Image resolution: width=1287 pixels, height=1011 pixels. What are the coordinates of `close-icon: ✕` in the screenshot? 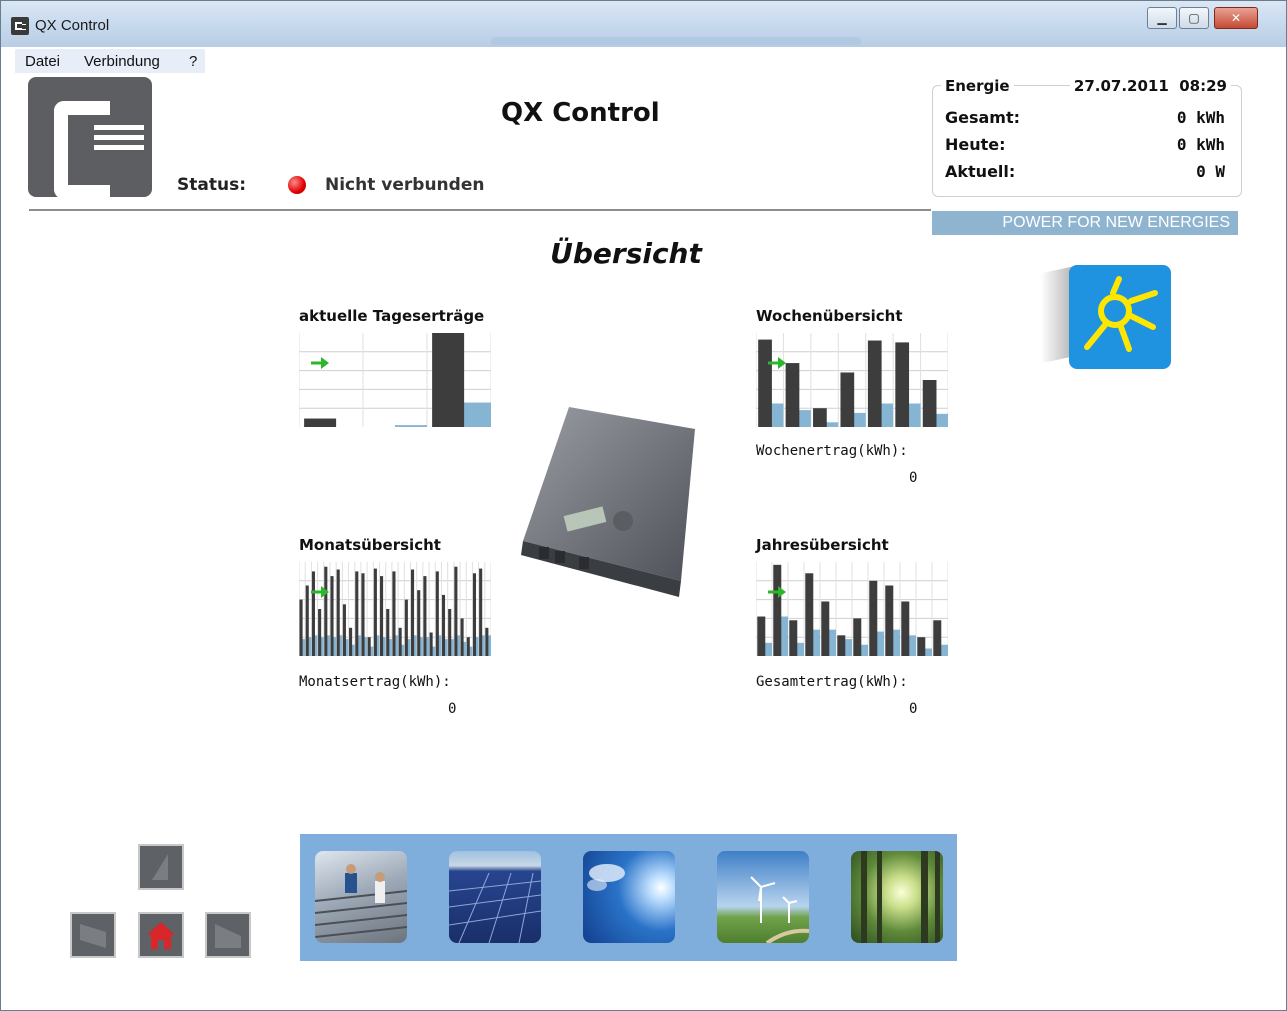 It's located at (1236, 18).